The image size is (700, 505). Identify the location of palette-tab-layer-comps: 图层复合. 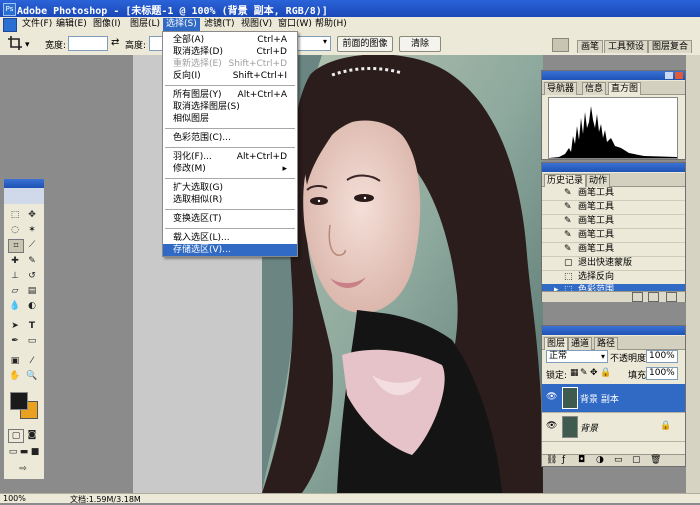
(670, 46).